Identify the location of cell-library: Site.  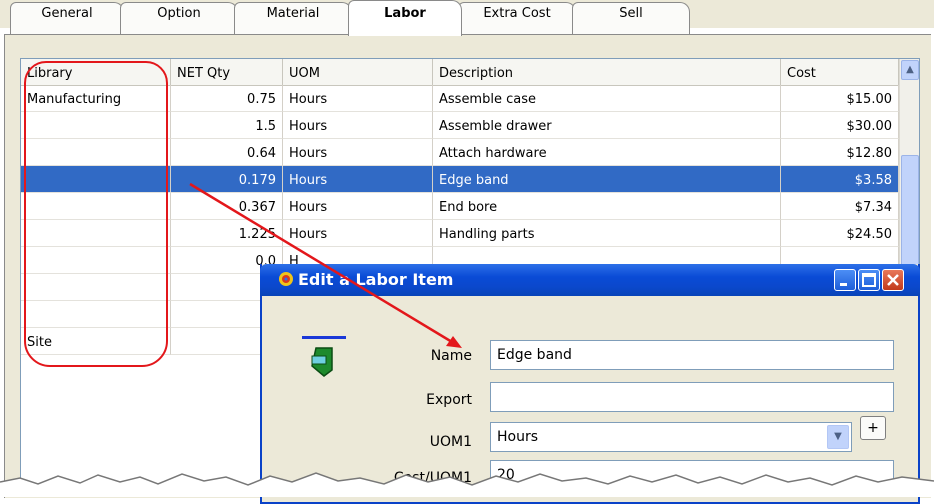
(96, 341).